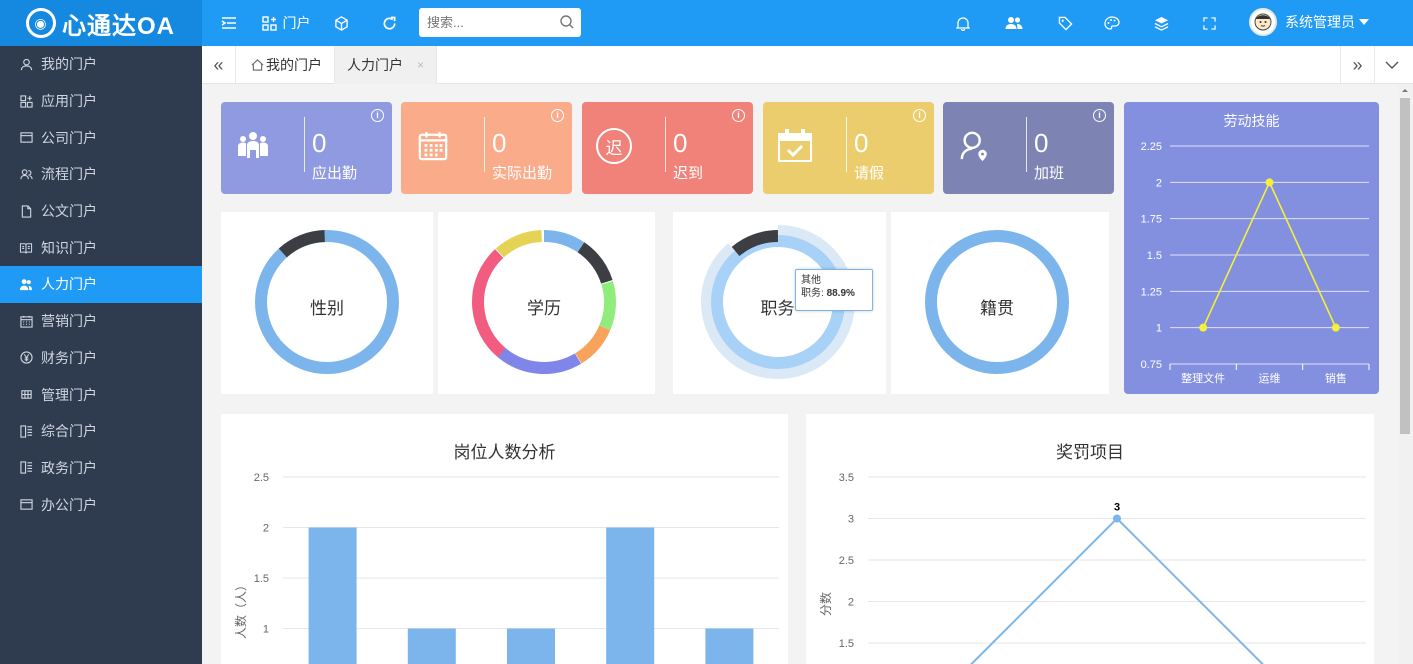 The image size is (1413, 664). I want to click on reward-line-chart: 1.5 2 2.5 3 3.5 3 分数, so click(1092, 568).